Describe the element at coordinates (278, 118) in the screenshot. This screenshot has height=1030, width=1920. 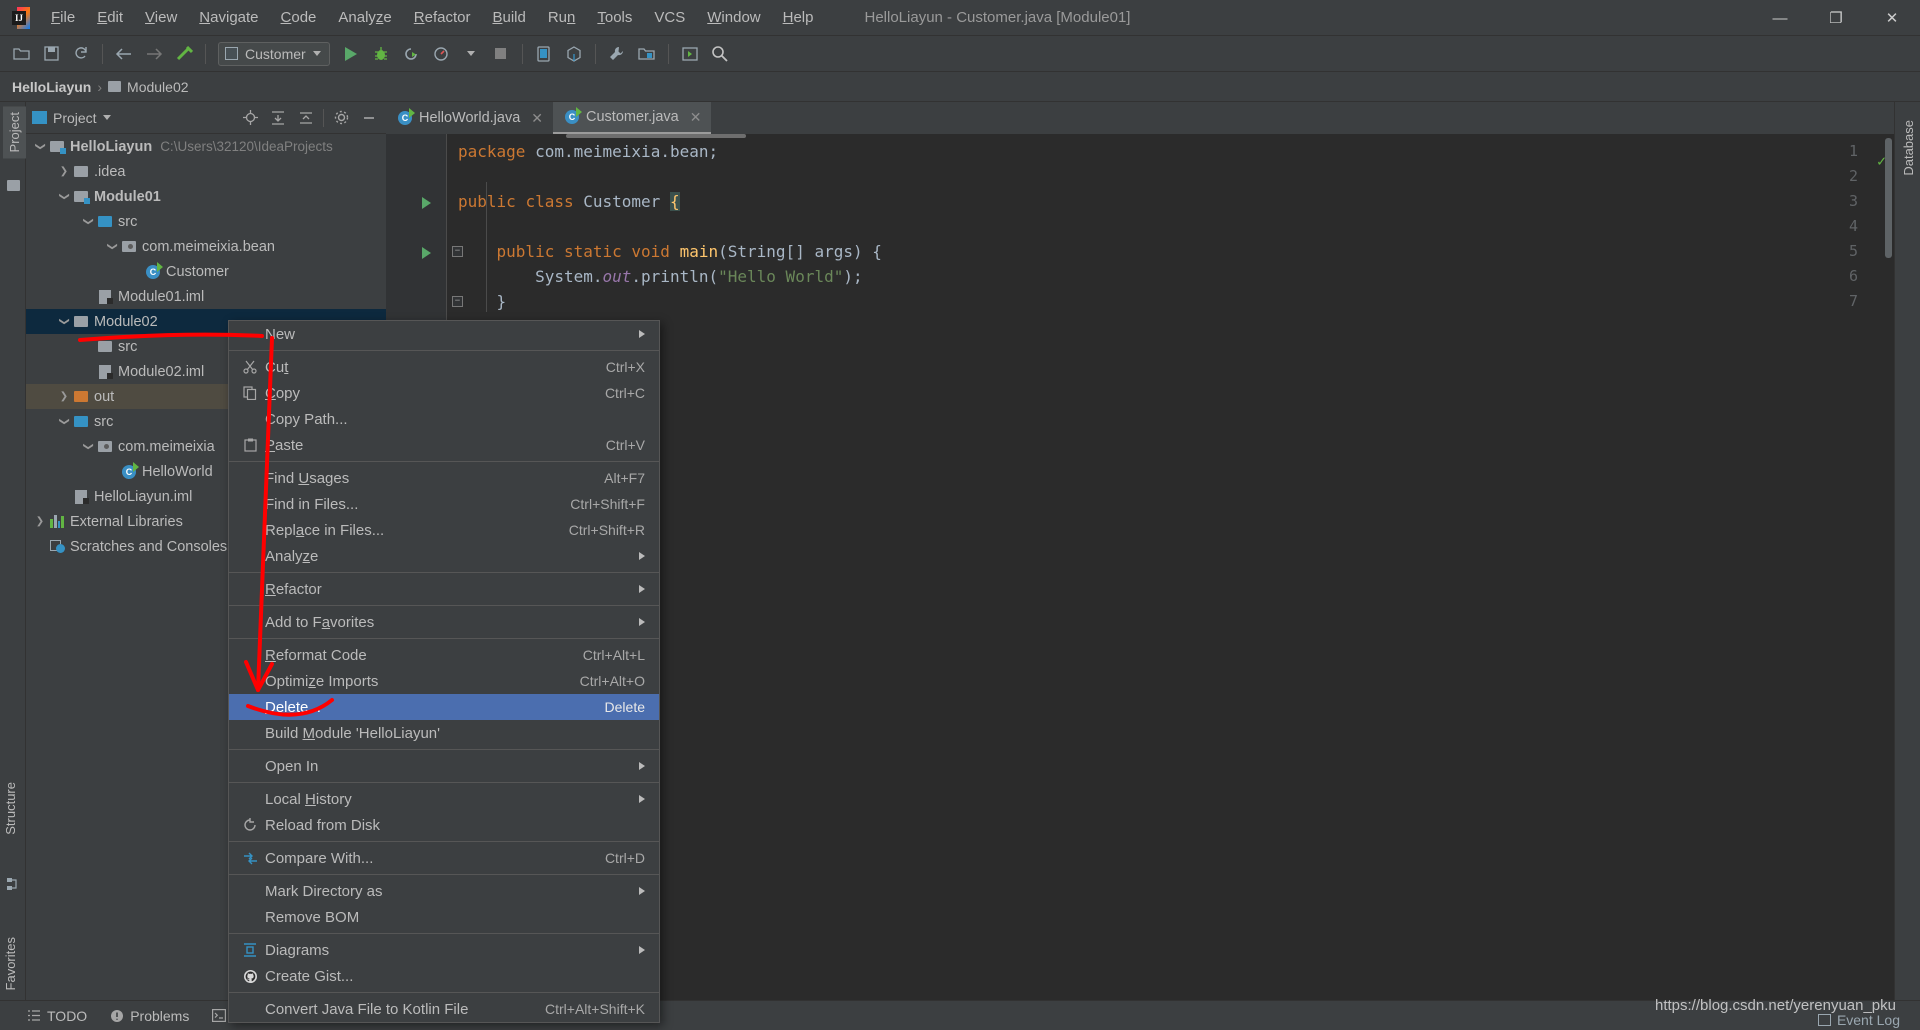
I see `expand-all-icon` at that location.